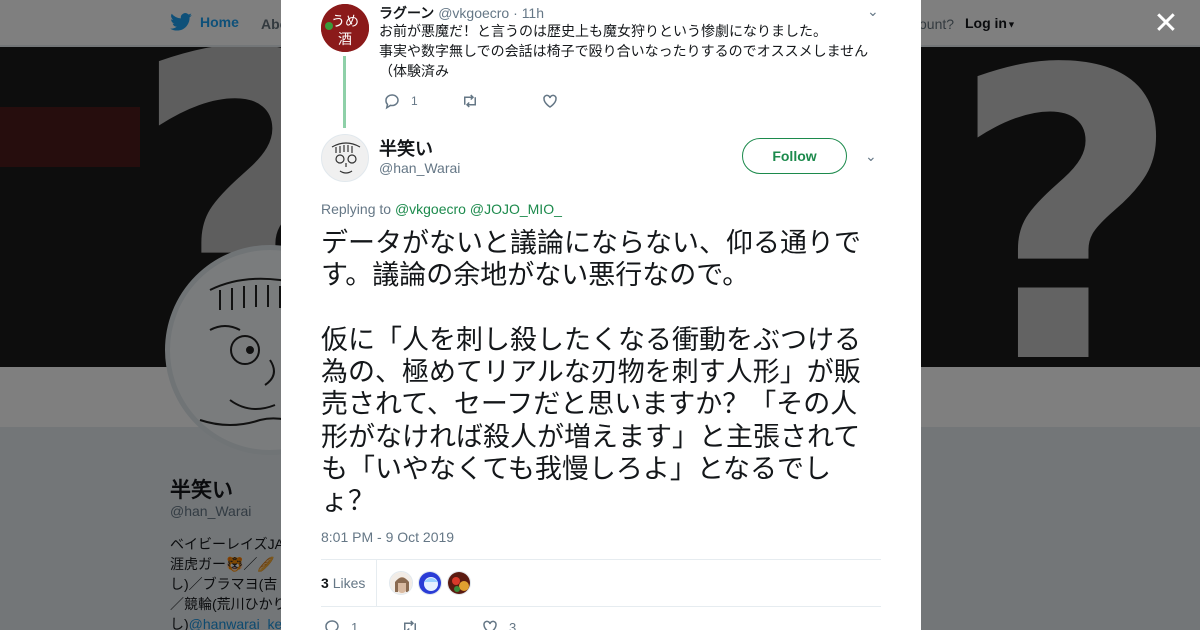 The width and height of the screenshot is (1200, 630). What do you see at coordinates (601, 583) in the screenshot?
I see `tweet-stats: 3 Likes` at bounding box center [601, 583].